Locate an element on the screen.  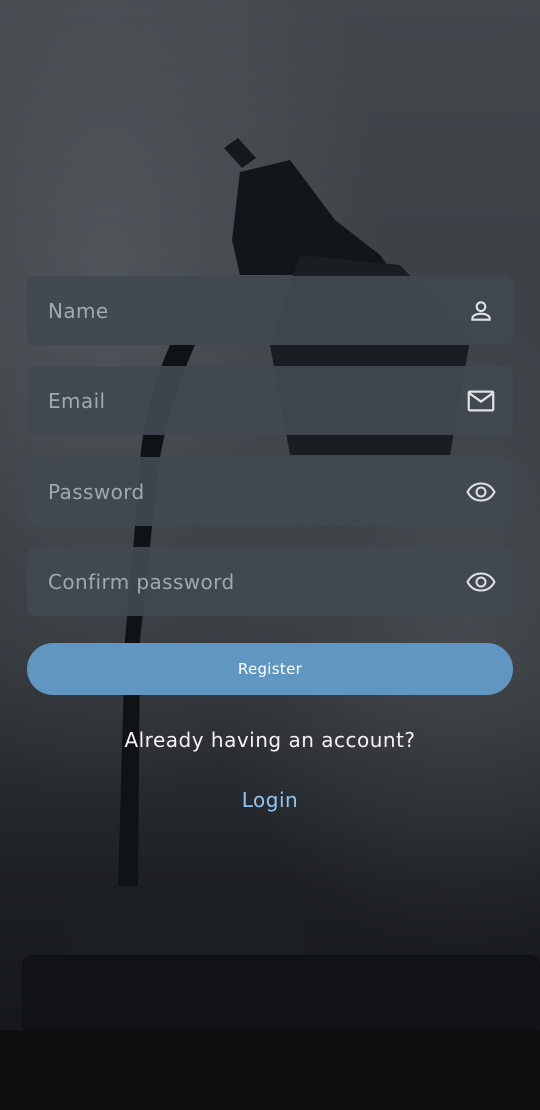
name-input is located at coordinates (270, 310).